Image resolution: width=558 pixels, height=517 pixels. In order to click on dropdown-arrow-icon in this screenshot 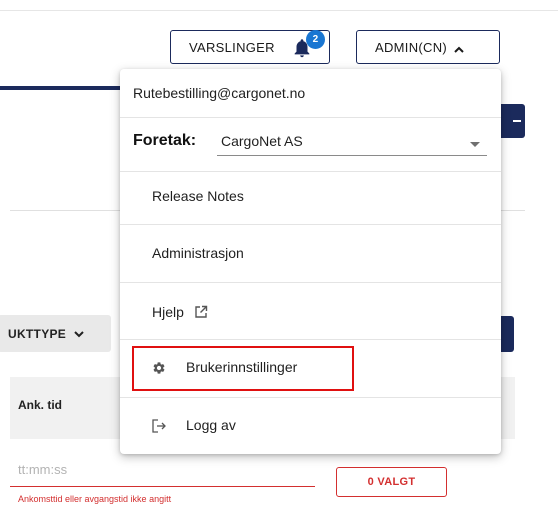, I will do `click(475, 144)`.